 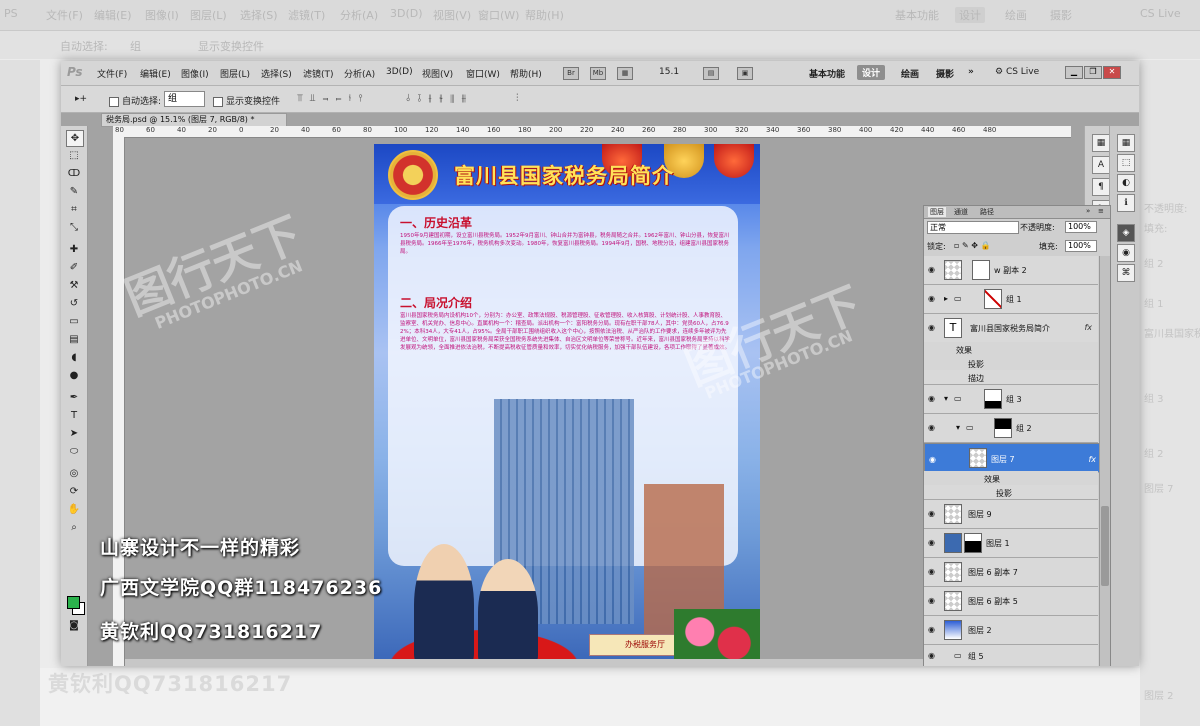 I want to click on expand-triangle-icon: ▸, so click(x=946, y=298).